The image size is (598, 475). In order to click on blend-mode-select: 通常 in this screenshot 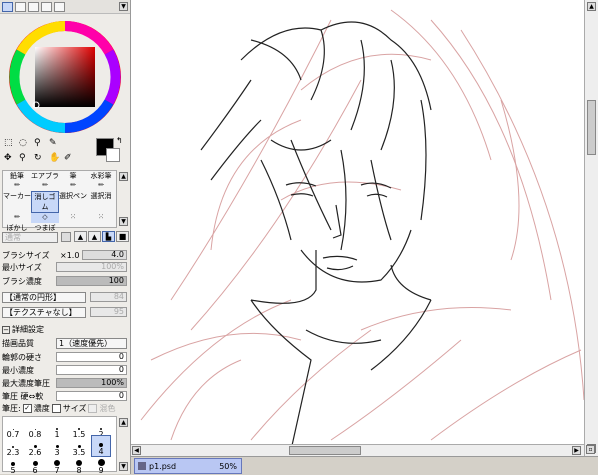, I will do `click(30, 237)`.